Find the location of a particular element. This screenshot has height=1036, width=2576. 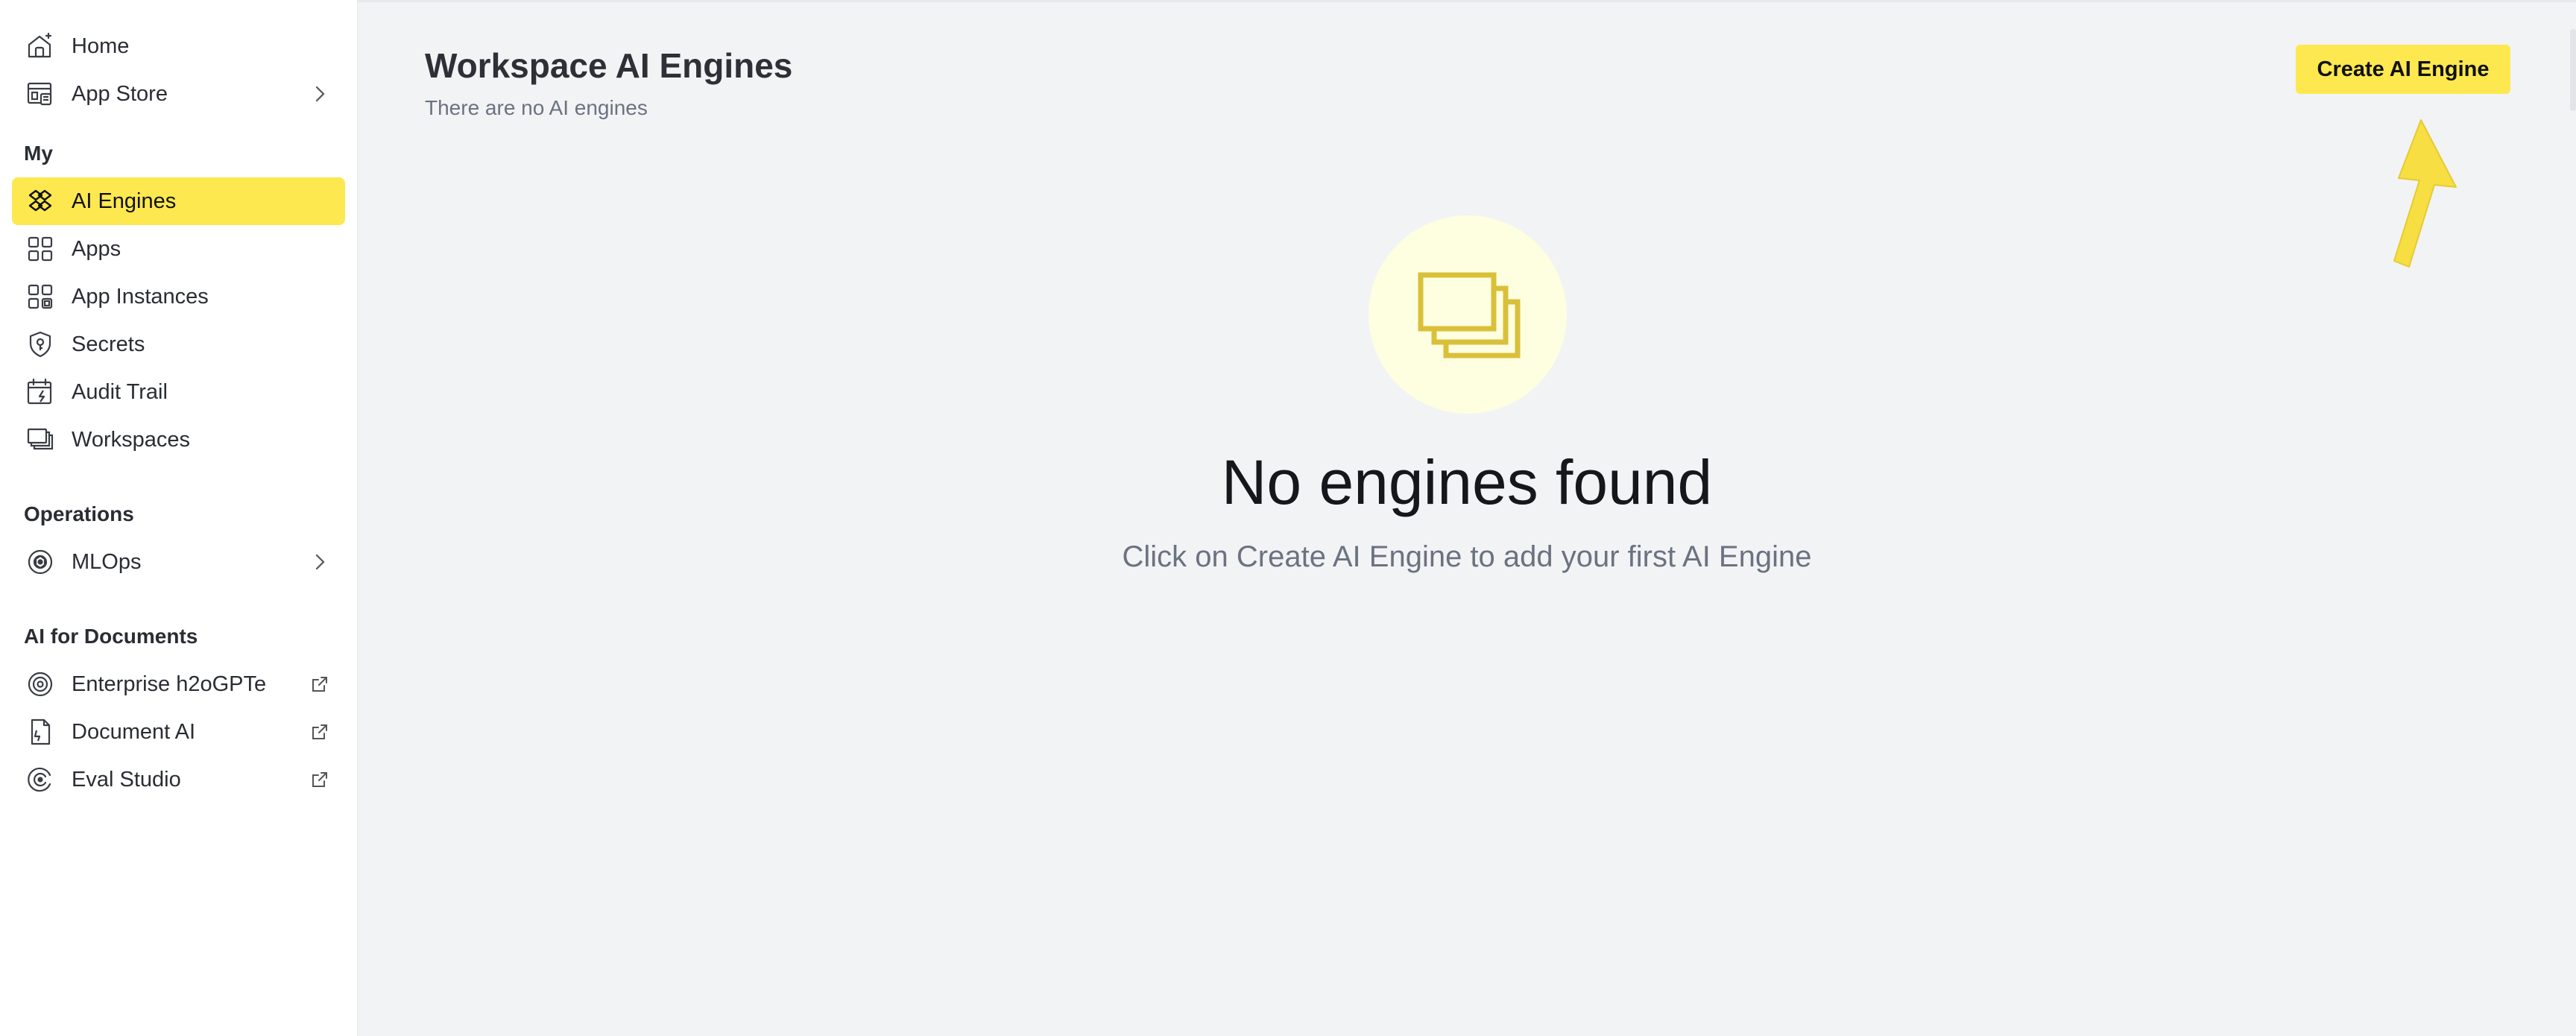

eval-studio-icon is located at coordinates (40, 779).